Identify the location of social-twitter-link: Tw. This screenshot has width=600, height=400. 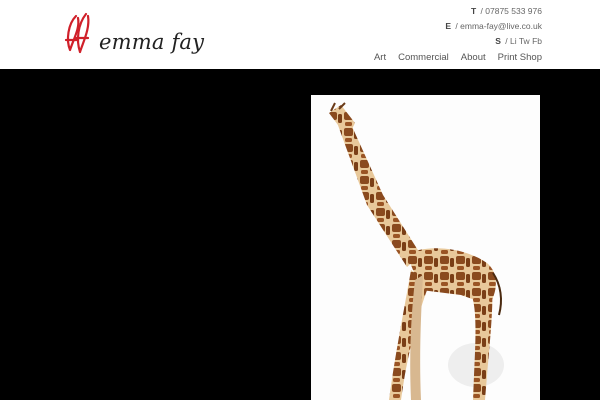
(524, 41).